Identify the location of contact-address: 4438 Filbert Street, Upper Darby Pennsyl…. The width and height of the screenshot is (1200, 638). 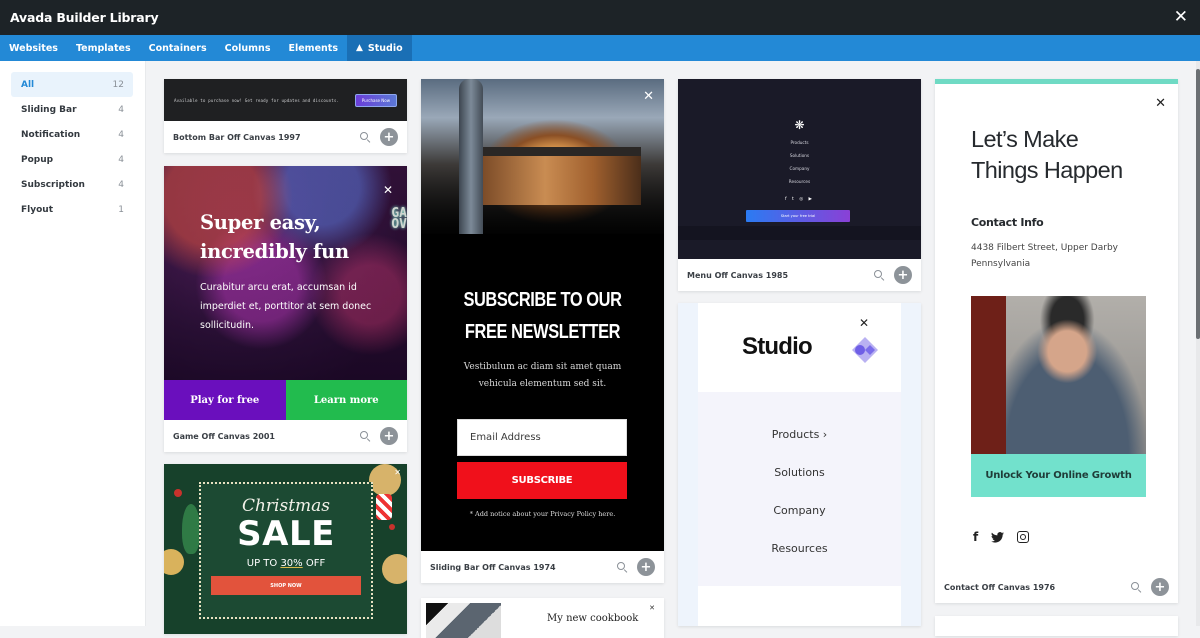
(1044, 256).